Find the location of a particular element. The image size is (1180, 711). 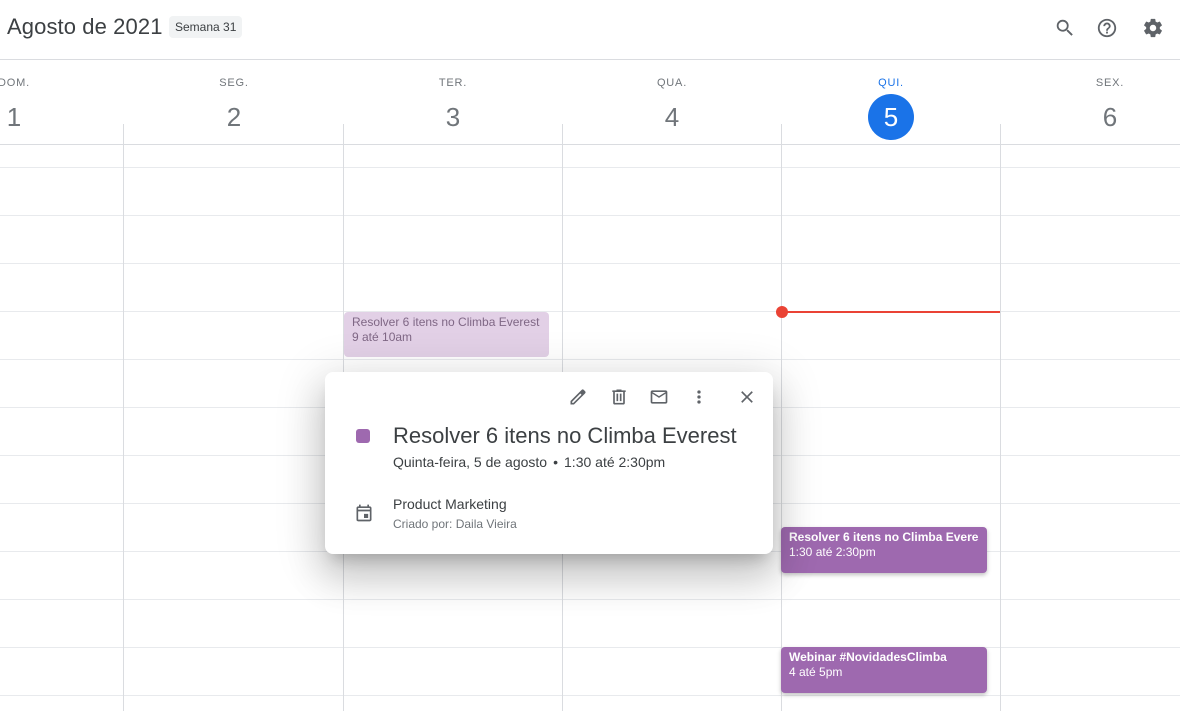

popup-event-time: 1:30 até 2:30pm is located at coordinates (615, 462).